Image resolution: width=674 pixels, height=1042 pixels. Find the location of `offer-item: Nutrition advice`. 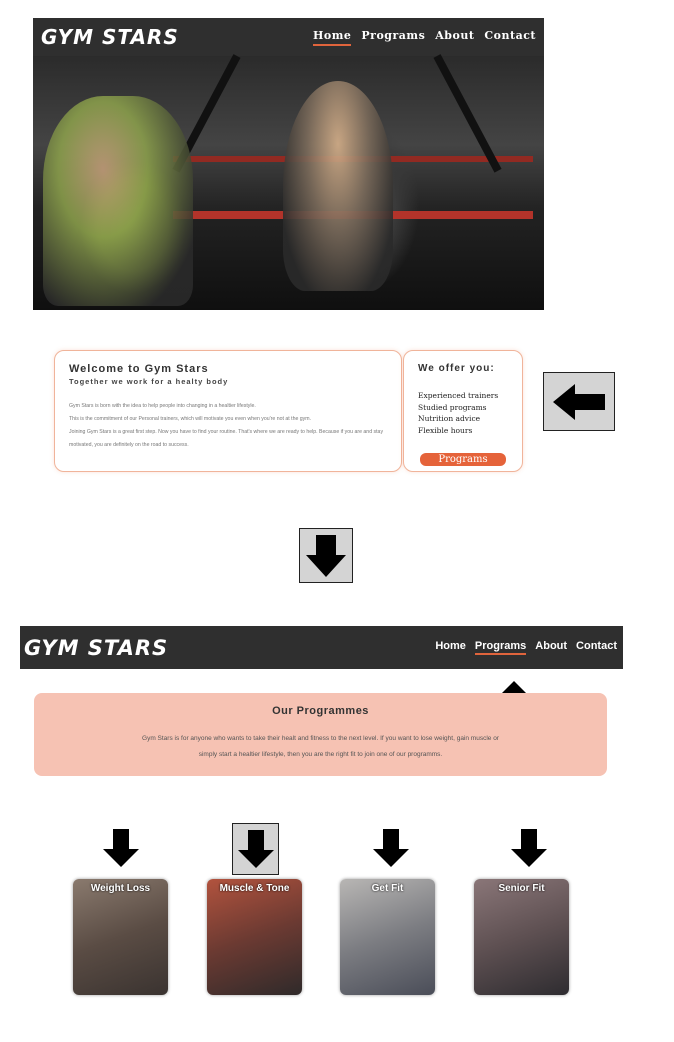

offer-item: Nutrition advice is located at coordinates (449, 418).